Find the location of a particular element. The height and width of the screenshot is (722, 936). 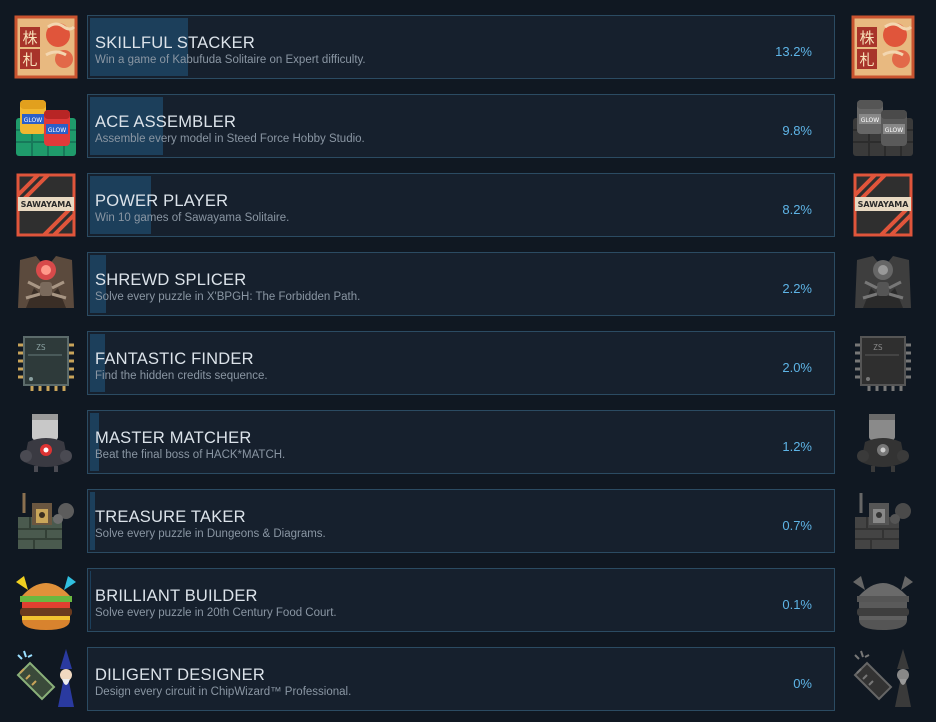

unlock-percent: 9.8% is located at coordinates (797, 130).